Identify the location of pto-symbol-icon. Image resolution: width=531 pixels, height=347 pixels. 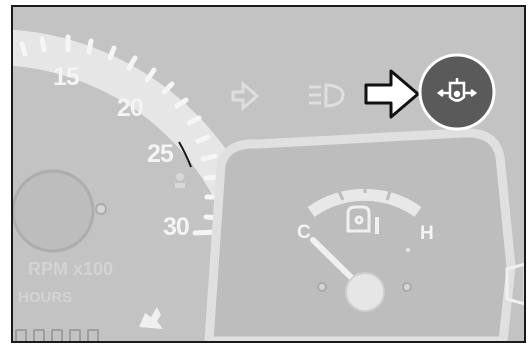
(180, 180).